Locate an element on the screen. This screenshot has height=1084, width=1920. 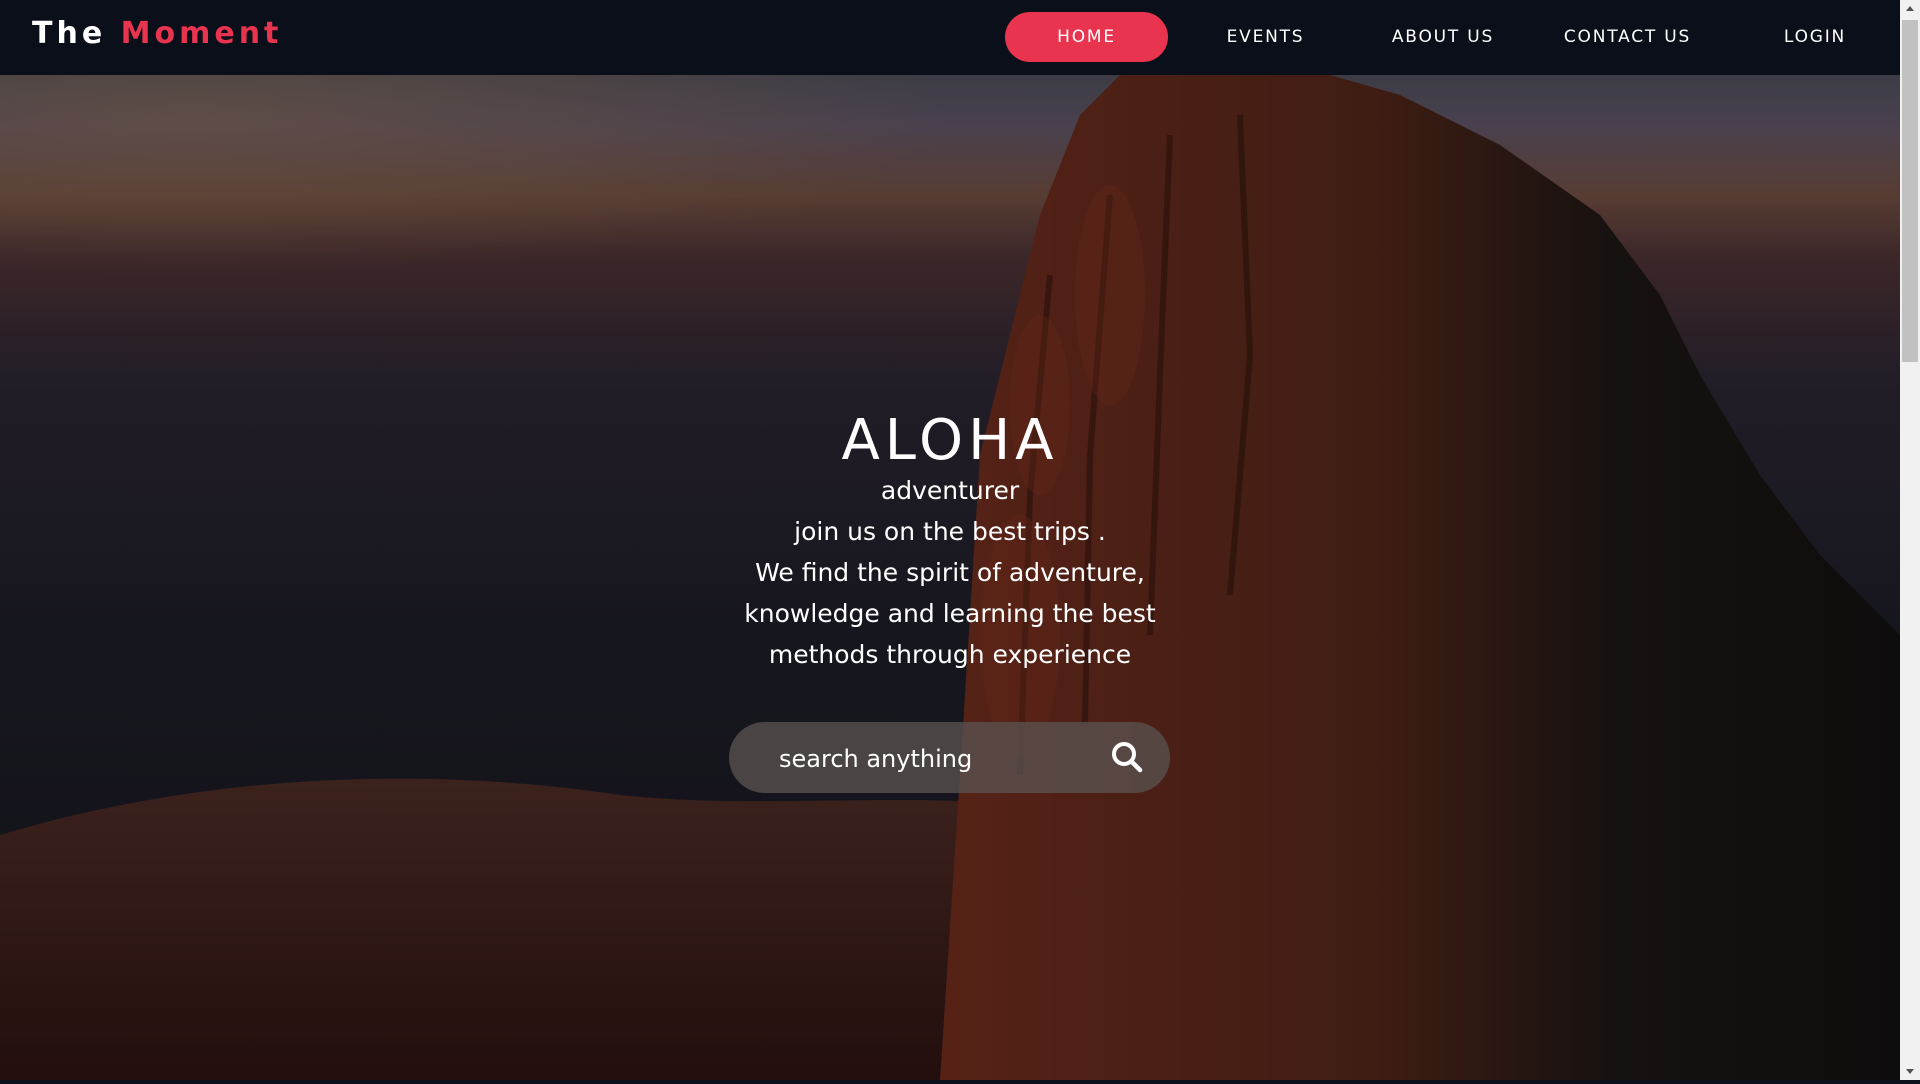
nav-about-us: ABOUT US is located at coordinates (1443, 37).